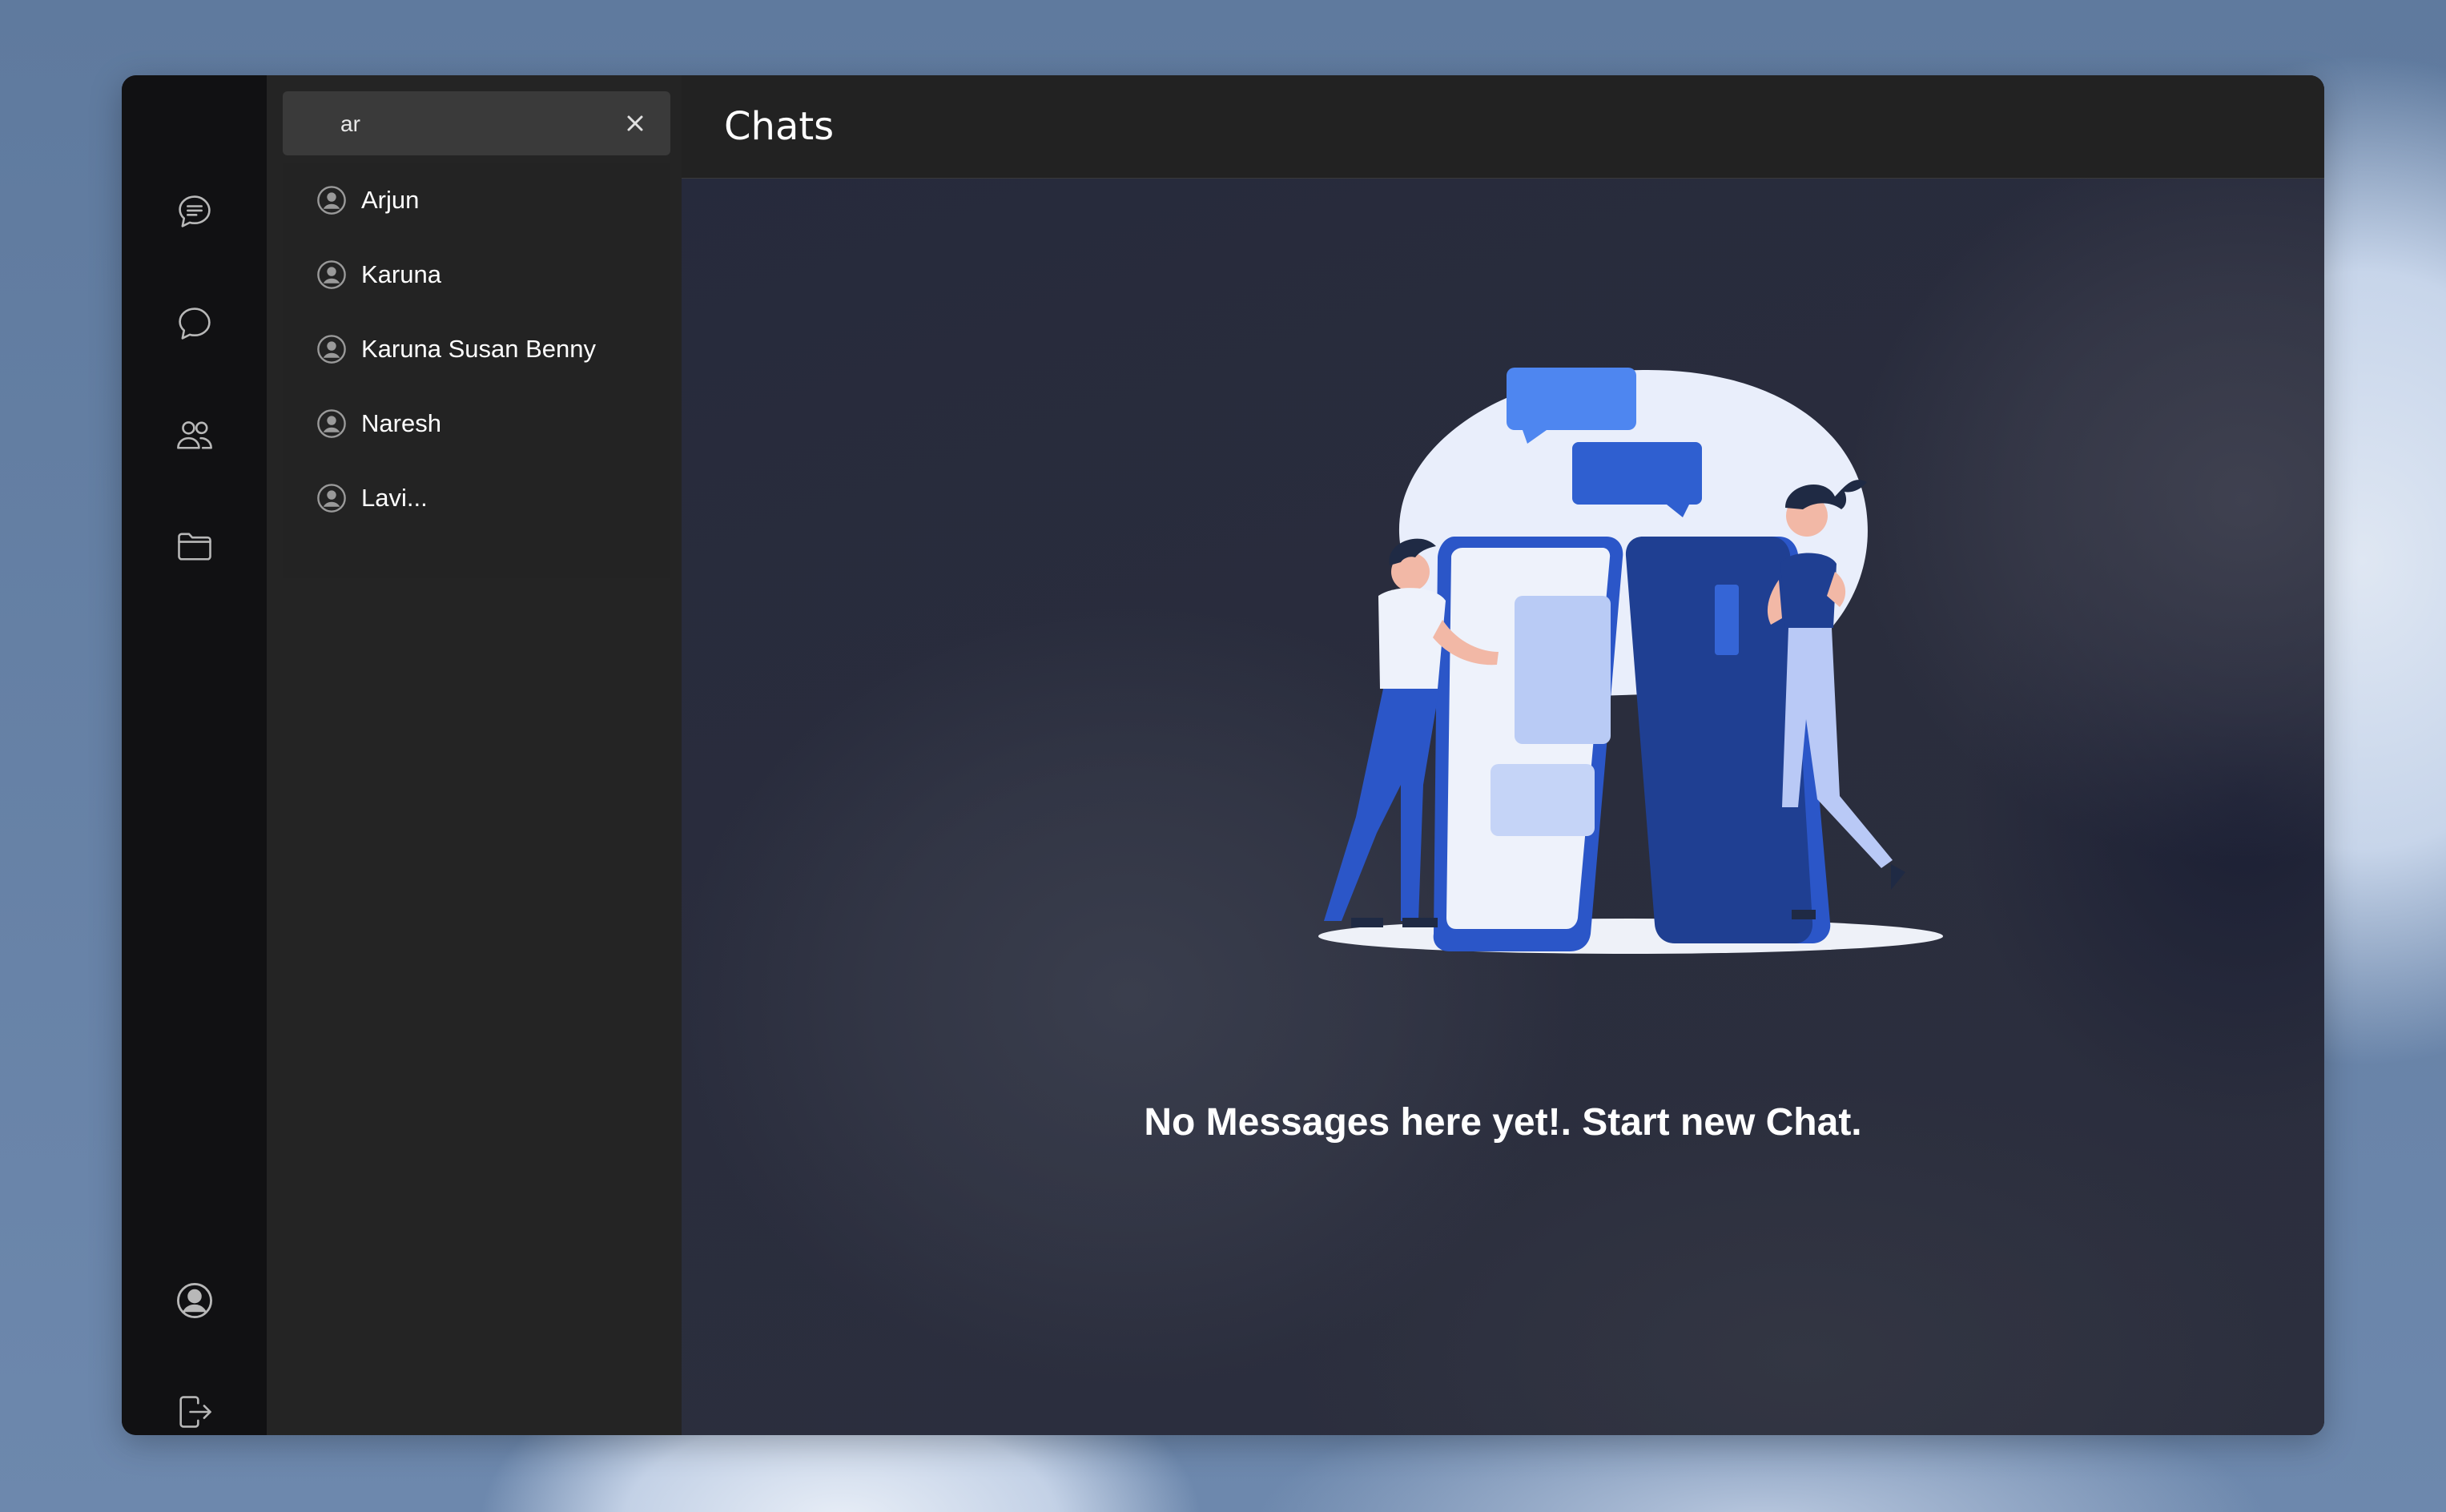 This screenshot has width=2446, height=1512. Describe the element at coordinates (401, 423) in the screenshot. I see `contact-name: Naresh` at that location.